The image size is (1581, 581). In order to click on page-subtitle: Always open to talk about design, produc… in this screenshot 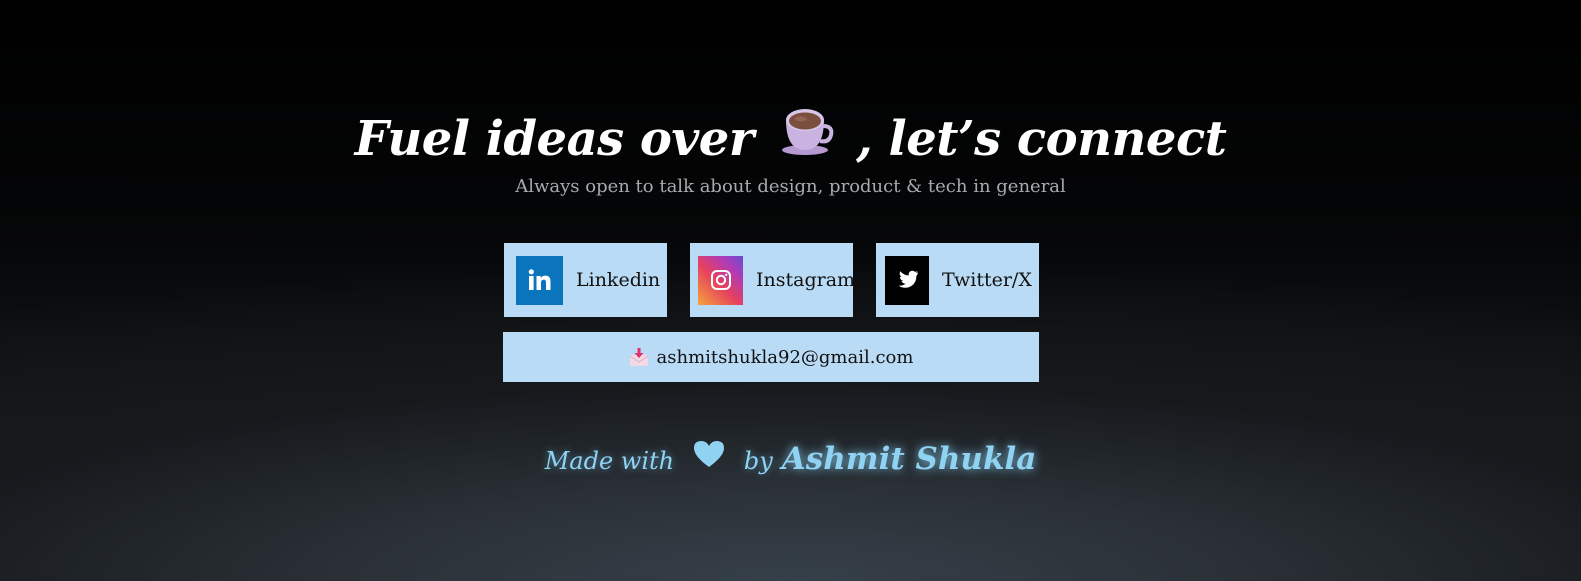, I will do `click(790, 186)`.